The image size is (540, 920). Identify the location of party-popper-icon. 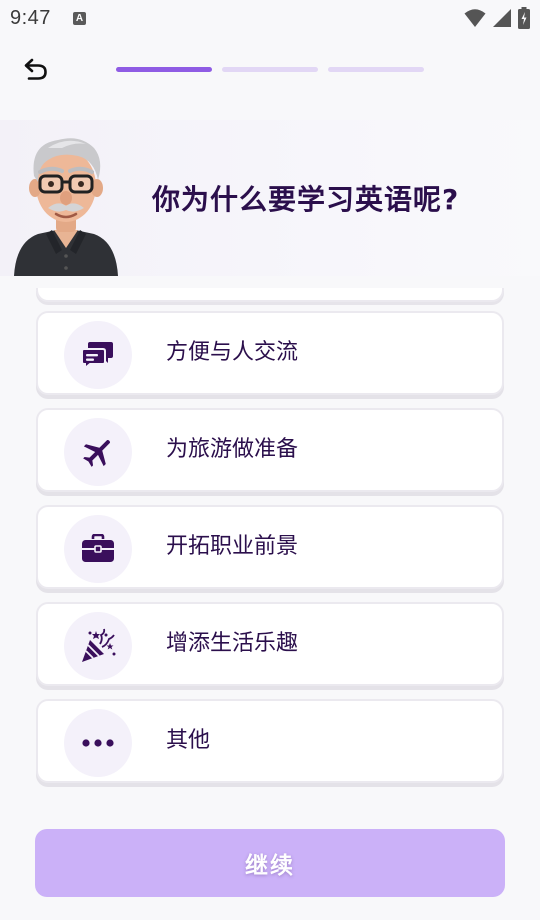
(99, 645).